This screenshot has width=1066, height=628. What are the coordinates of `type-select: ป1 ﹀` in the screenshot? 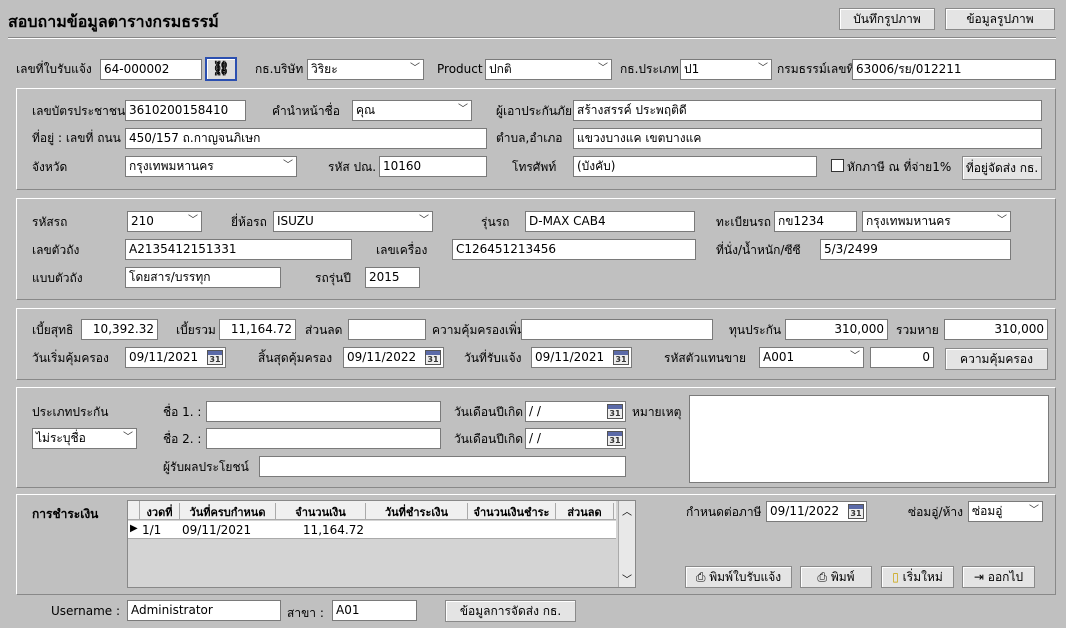 It's located at (726, 69).